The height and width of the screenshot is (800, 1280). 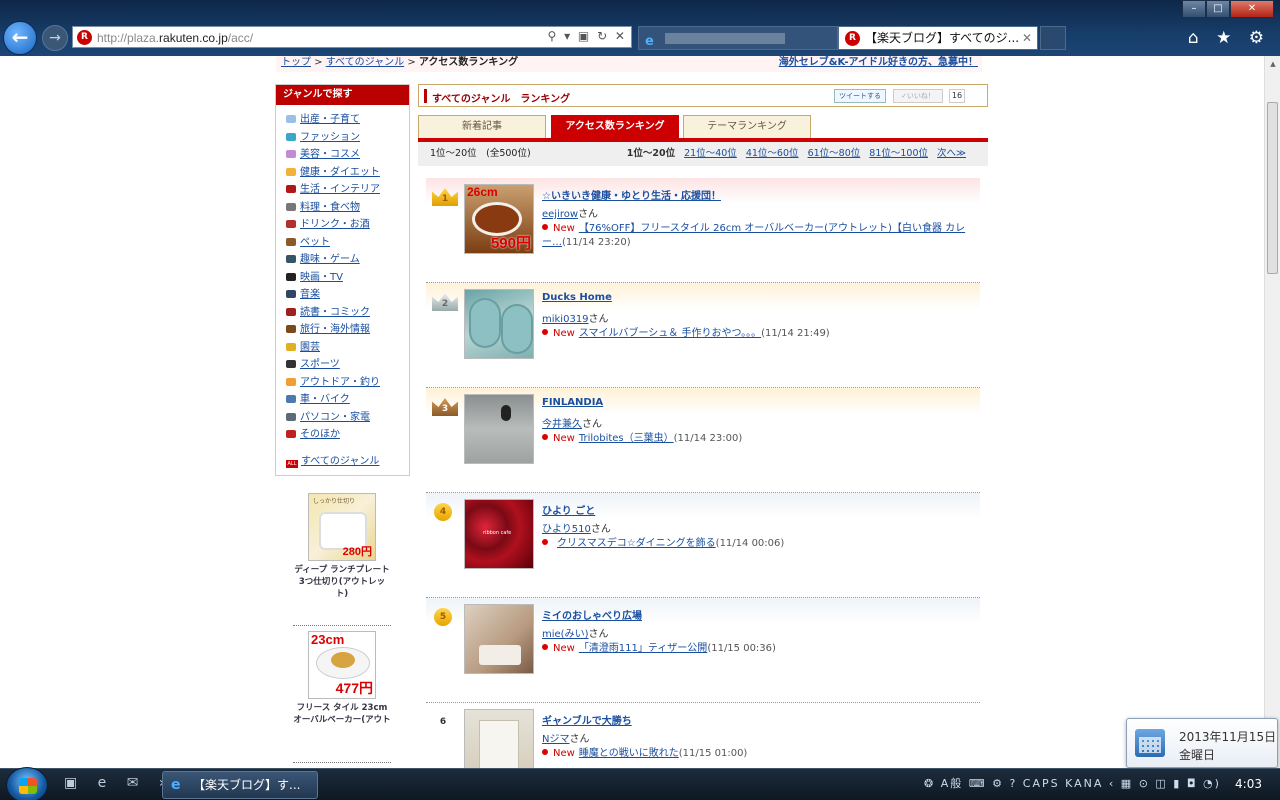 I want to click on quick-launch-icons: ▣ e ✉ », so click(x=120, y=783).